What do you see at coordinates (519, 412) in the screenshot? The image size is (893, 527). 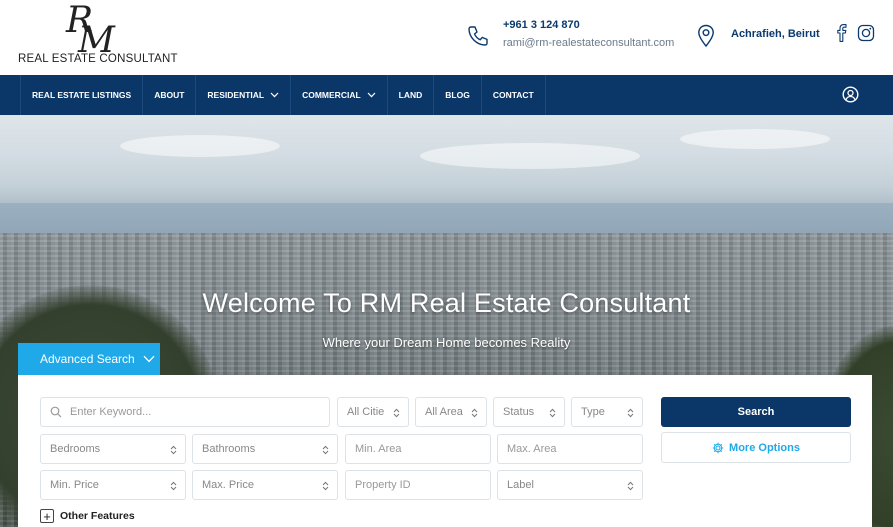 I see `status-select-value: Status` at bounding box center [519, 412].